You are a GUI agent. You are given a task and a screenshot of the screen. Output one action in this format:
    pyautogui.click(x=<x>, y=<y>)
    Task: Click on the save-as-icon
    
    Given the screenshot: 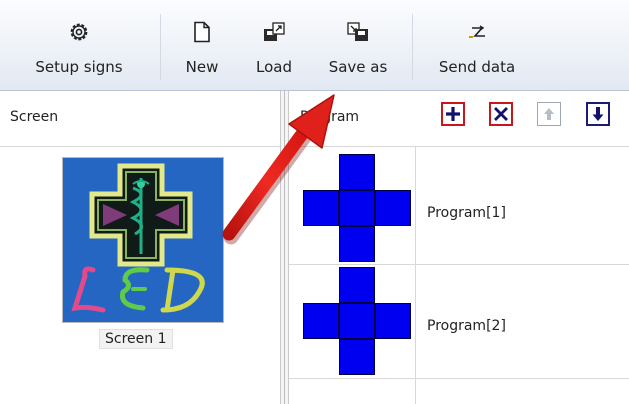 What is the action you would take?
    pyautogui.click(x=357, y=31)
    